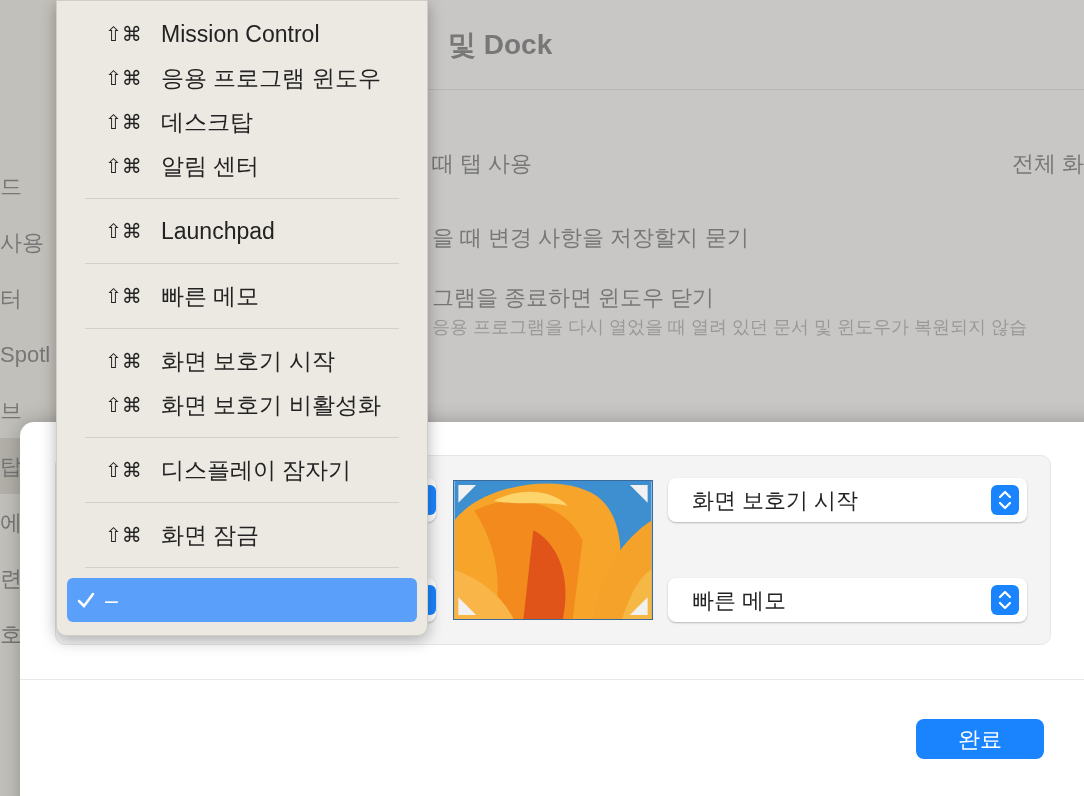 This screenshot has height=796, width=1084. What do you see at coordinates (590, 237) in the screenshot?
I see `setting-label: 을 때 변경 사항을 저장할지 묻기` at bounding box center [590, 237].